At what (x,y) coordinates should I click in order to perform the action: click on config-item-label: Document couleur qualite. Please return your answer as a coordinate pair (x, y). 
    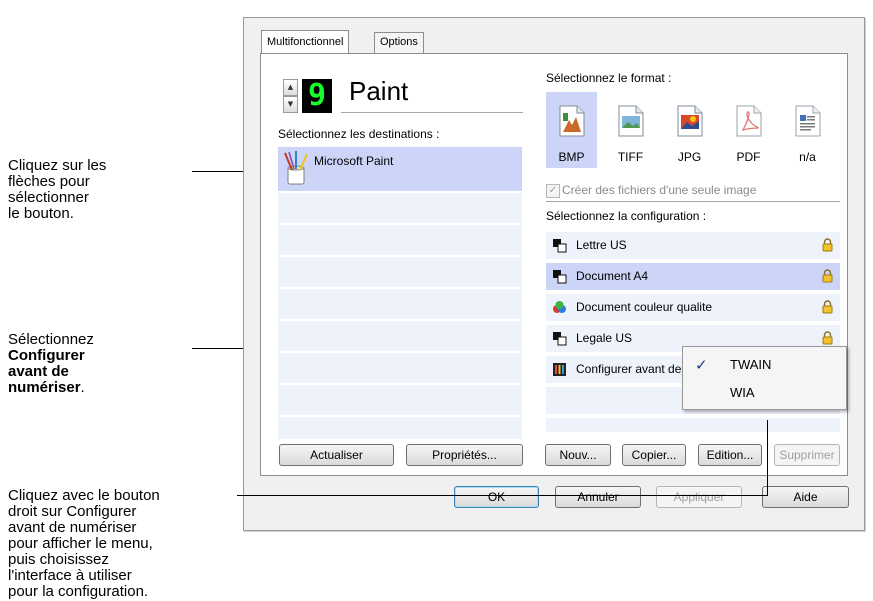
    Looking at the image, I should click on (644, 307).